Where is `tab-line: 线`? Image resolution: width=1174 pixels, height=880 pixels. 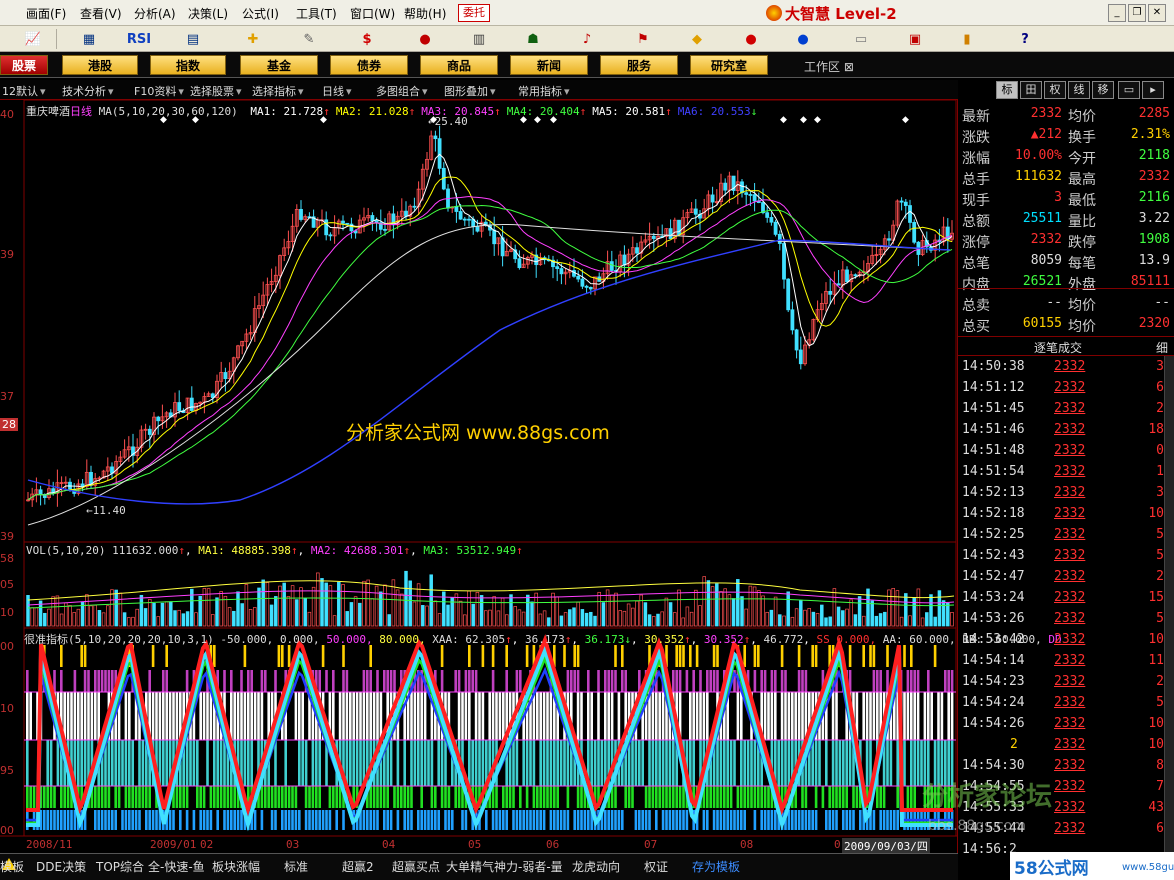 tab-line: 线 is located at coordinates (1079, 90).